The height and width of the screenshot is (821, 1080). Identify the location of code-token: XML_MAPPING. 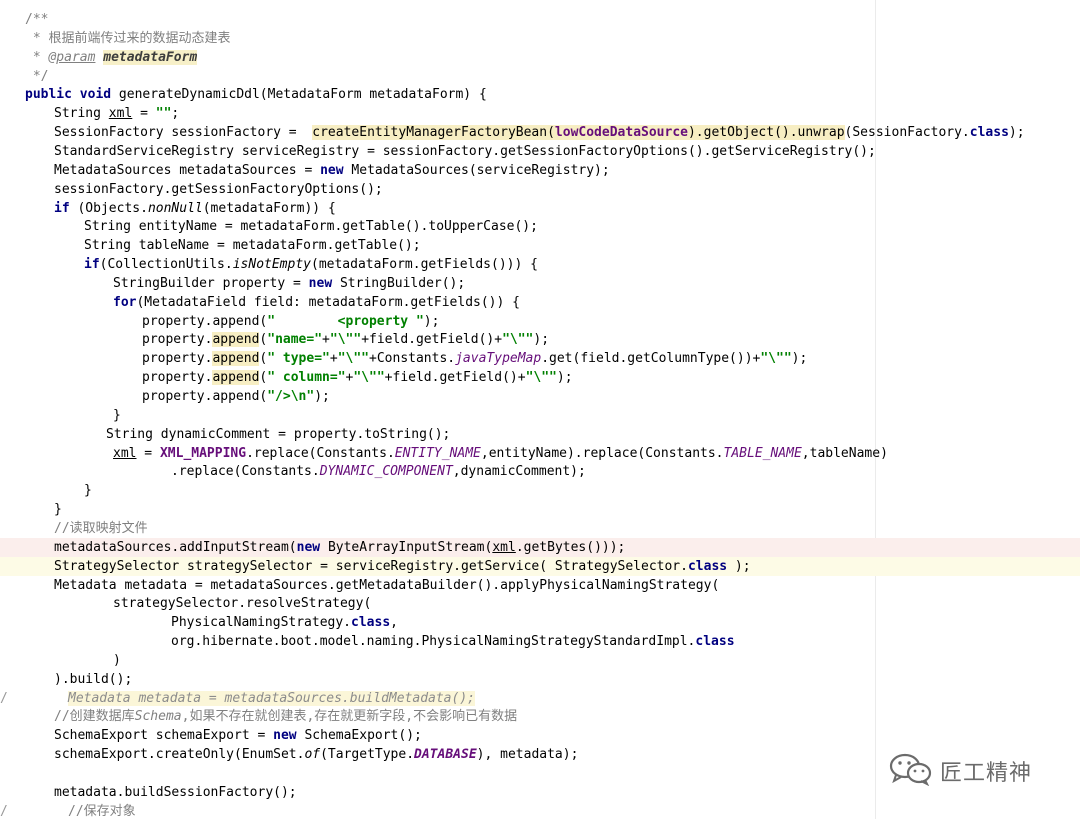
(203, 453).